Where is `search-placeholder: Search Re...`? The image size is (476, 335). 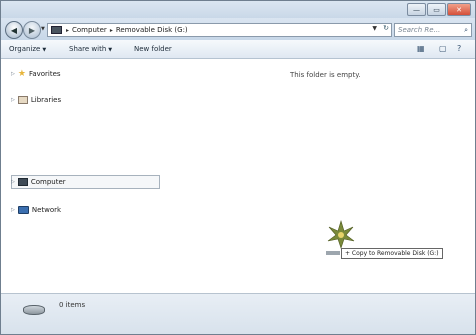 search-placeholder: Search Re... is located at coordinates (419, 30).